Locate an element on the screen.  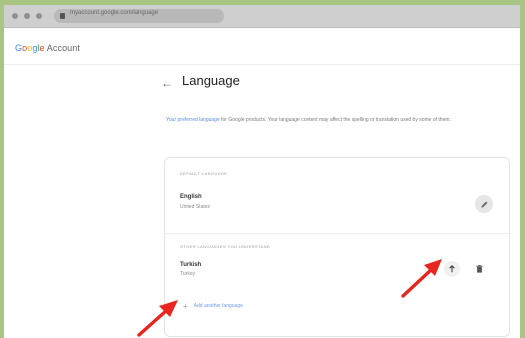
browser-toolbar: myaccount.google.com/language is located at coordinates (262, 16).